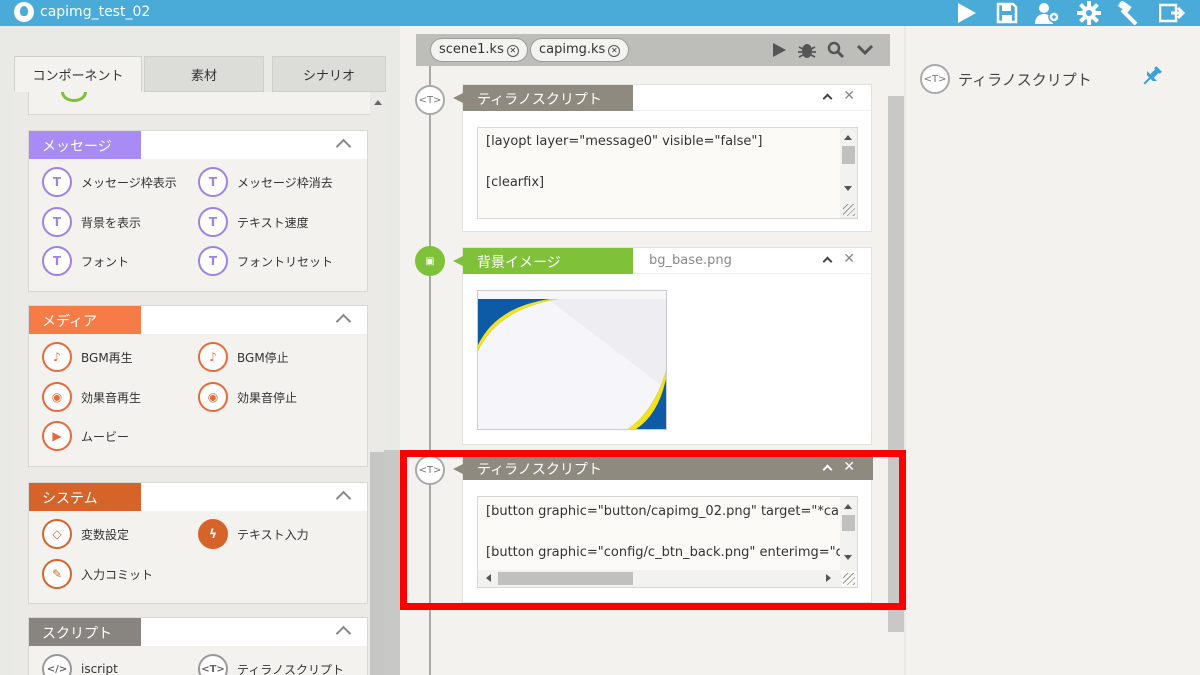  Describe the element at coordinates (97, 574) in the screenshot. I see `component-item: ✎ 入力コミット` at that location.